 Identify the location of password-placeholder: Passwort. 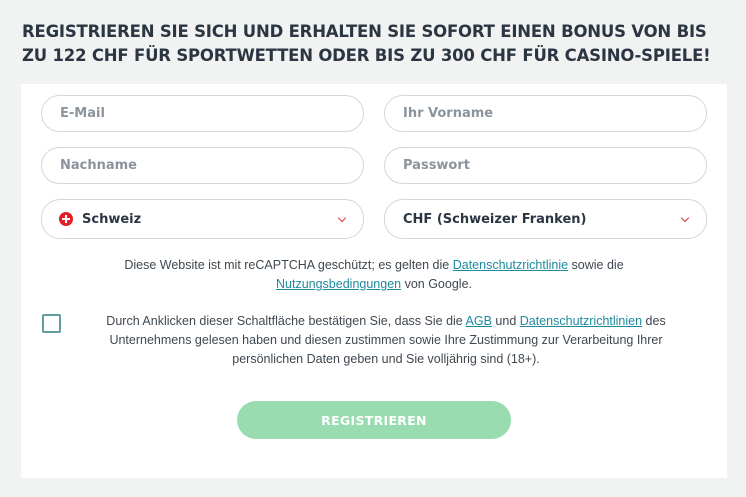
(436, 165).